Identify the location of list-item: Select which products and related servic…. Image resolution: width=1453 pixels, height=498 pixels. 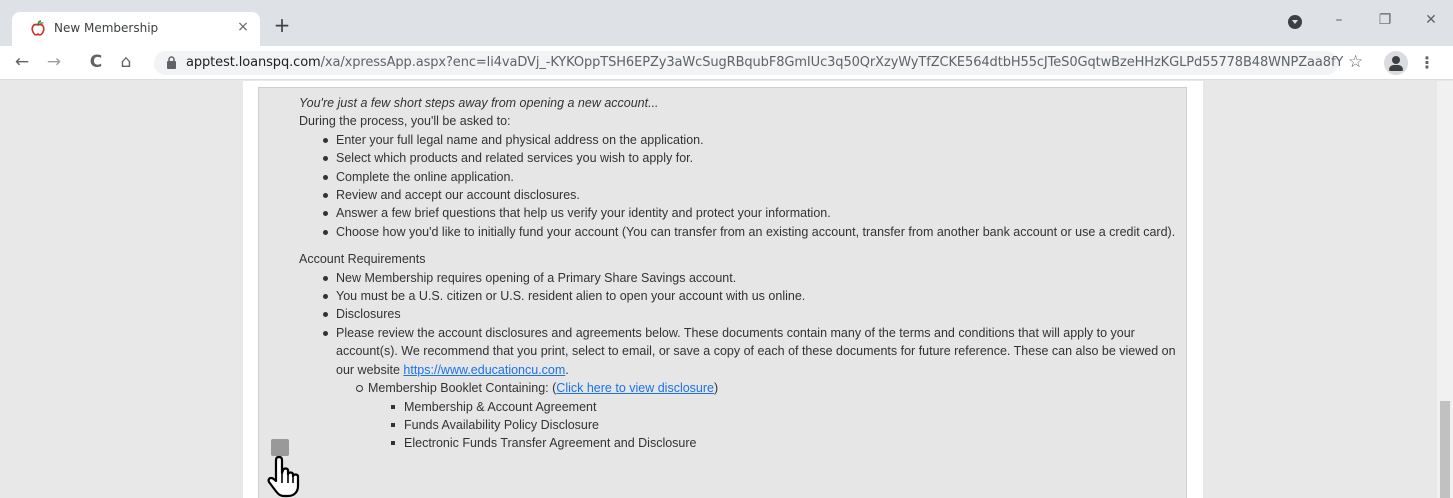
(751, 158).